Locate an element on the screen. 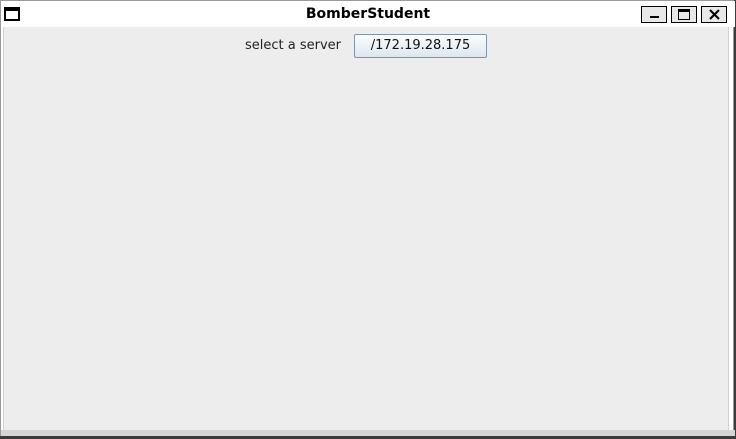  maximize-icon is located at coordinates (684, 14).